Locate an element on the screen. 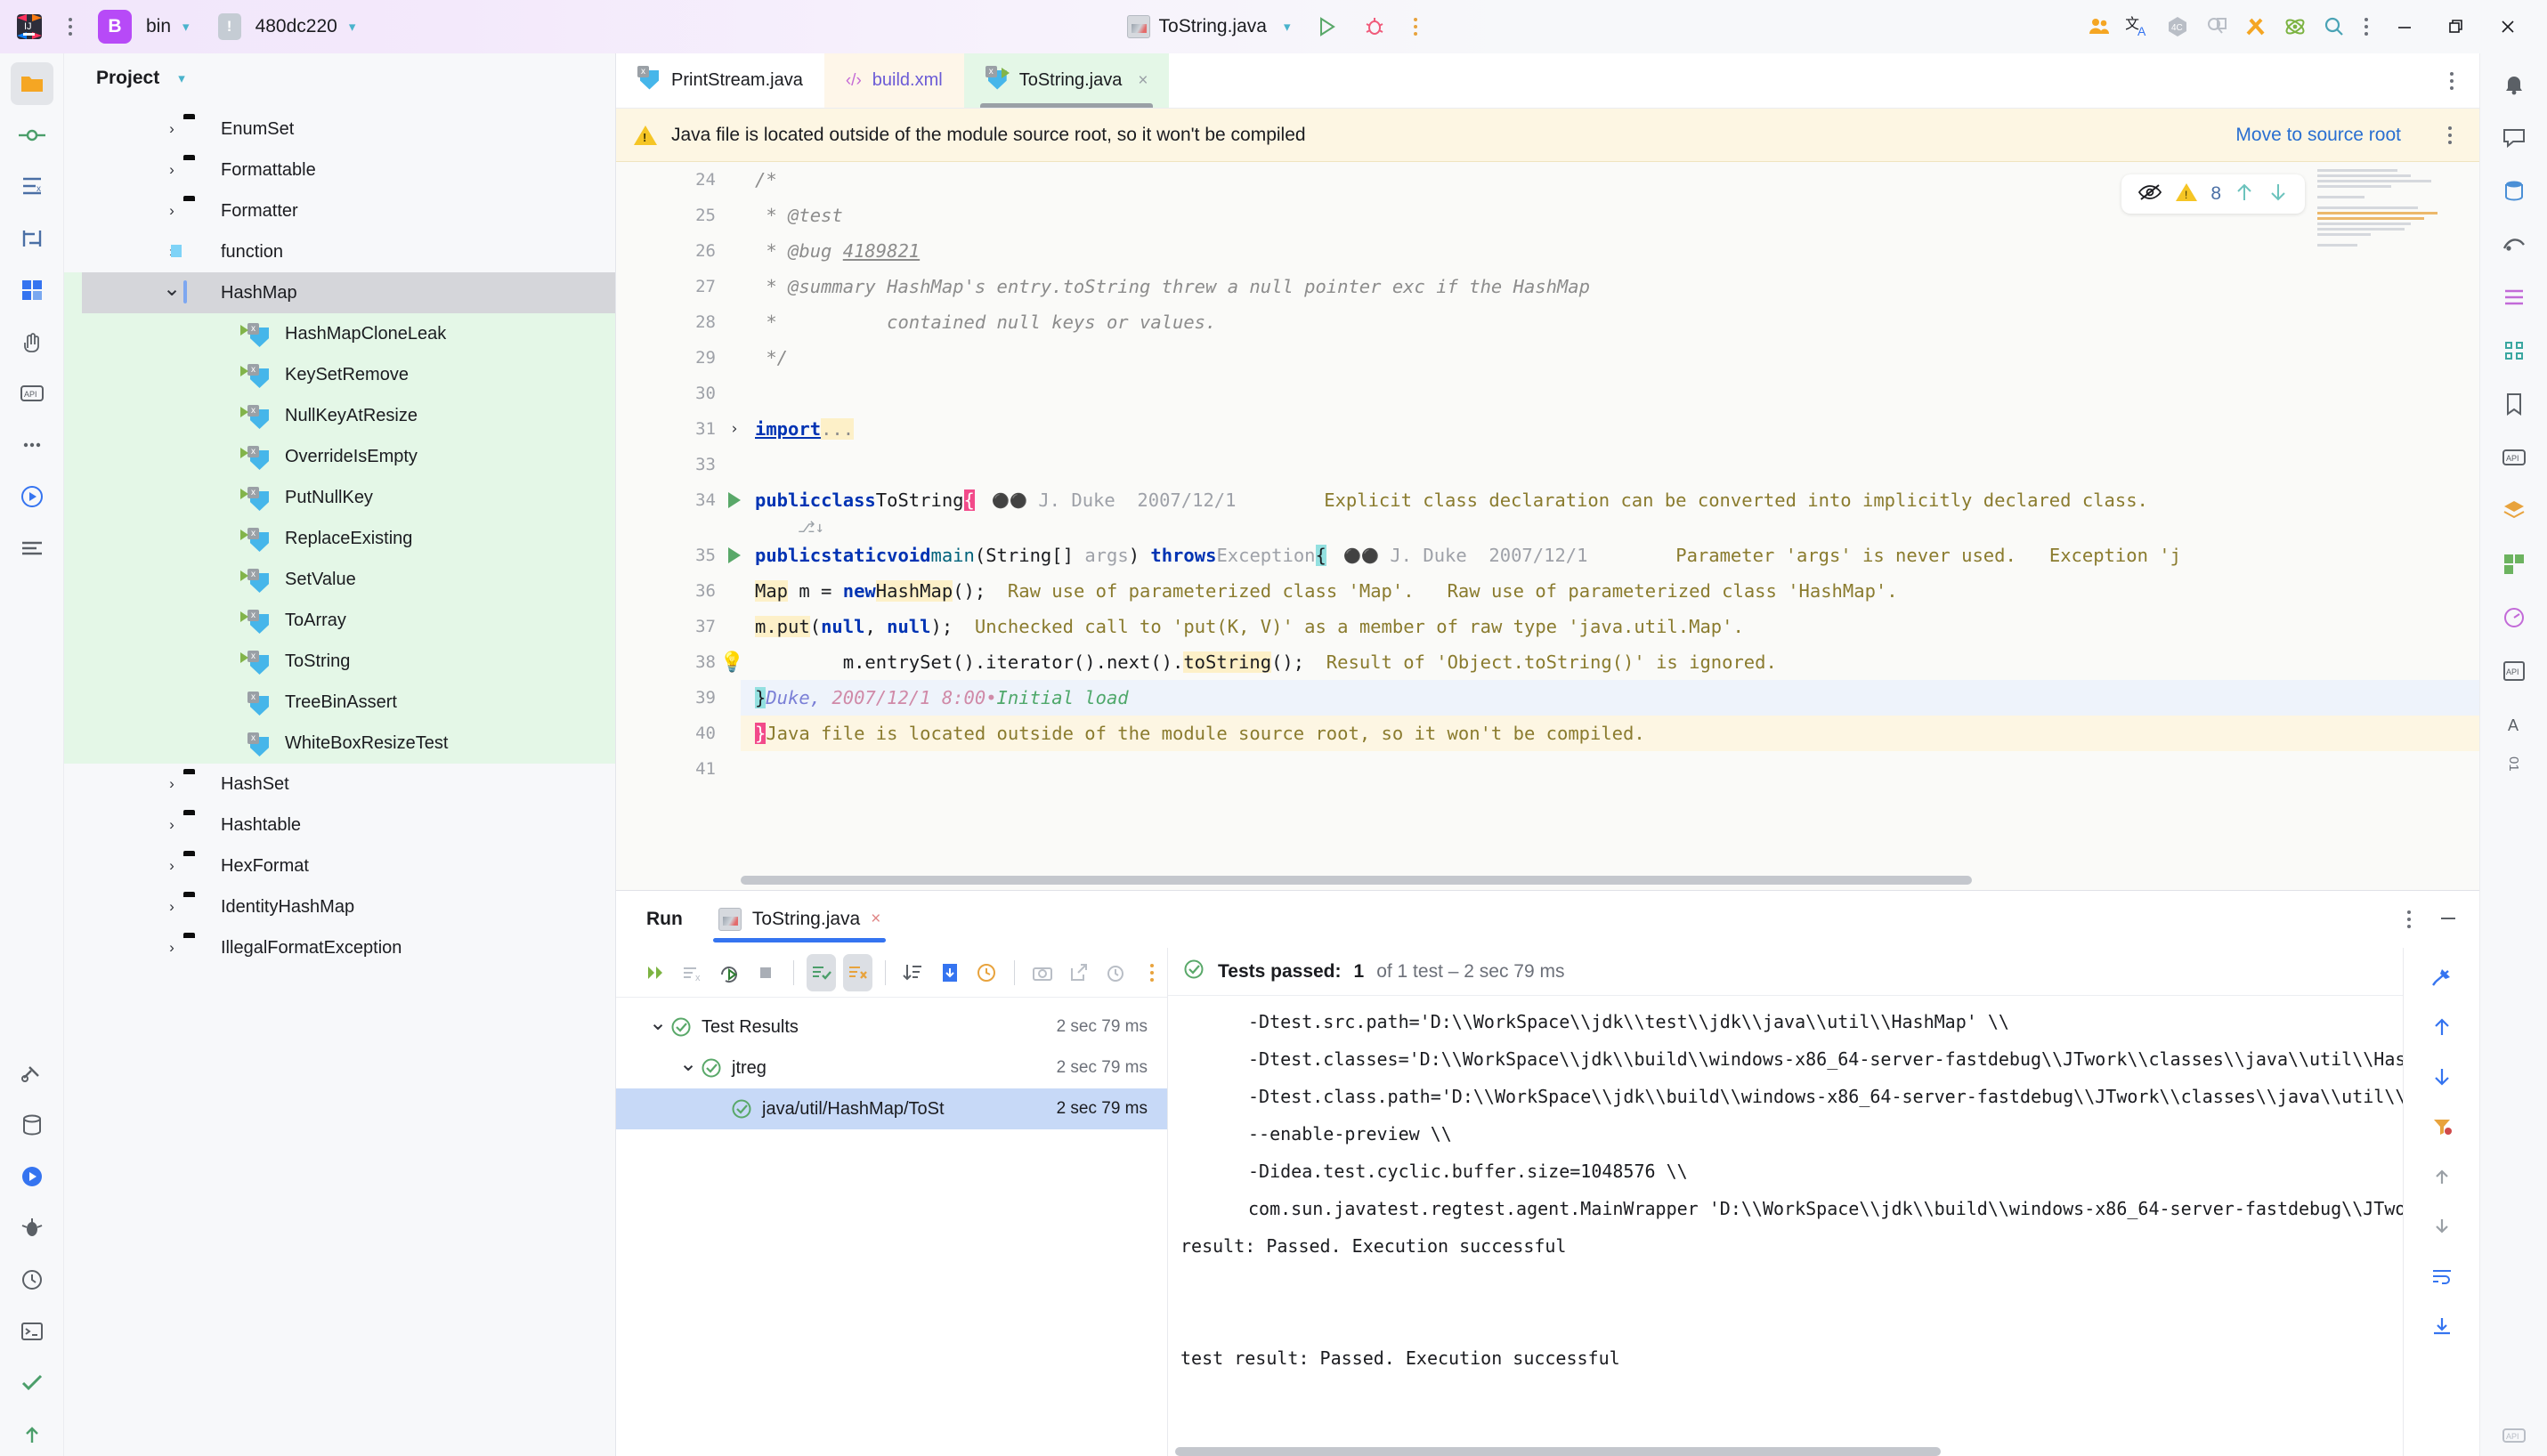  test-tree-row: ⌄ jtreg 2 sec 79 ms is located at coordinates (891, 1068).